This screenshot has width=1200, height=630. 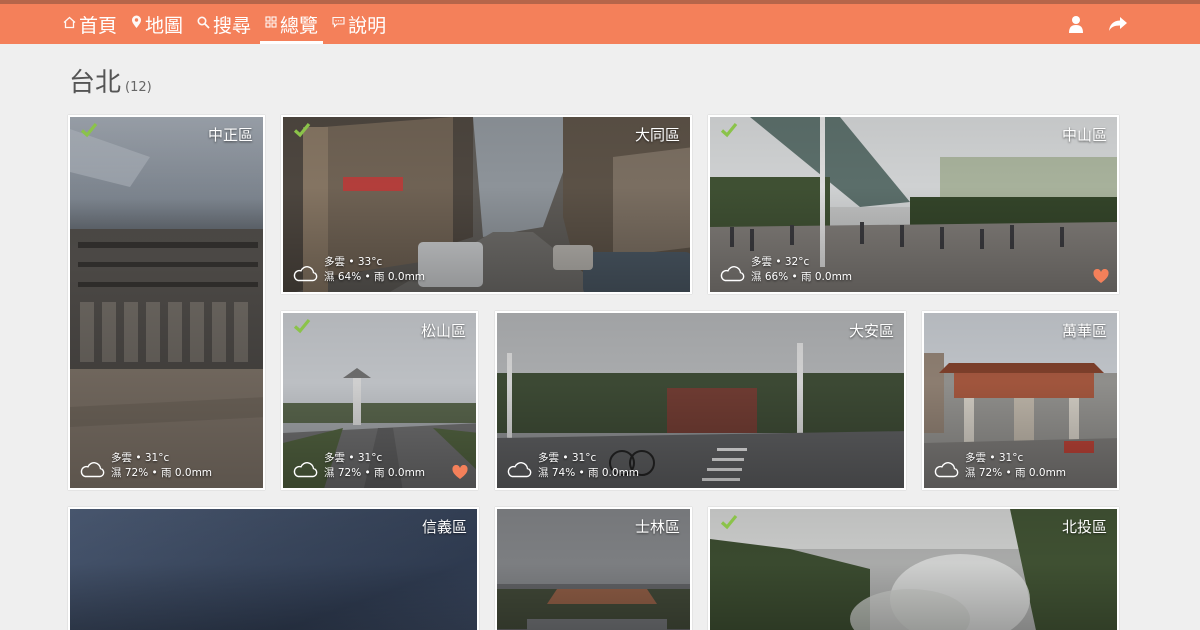 I want to click on district-card-xinyi: 信義區, so click(x=273, y=568).